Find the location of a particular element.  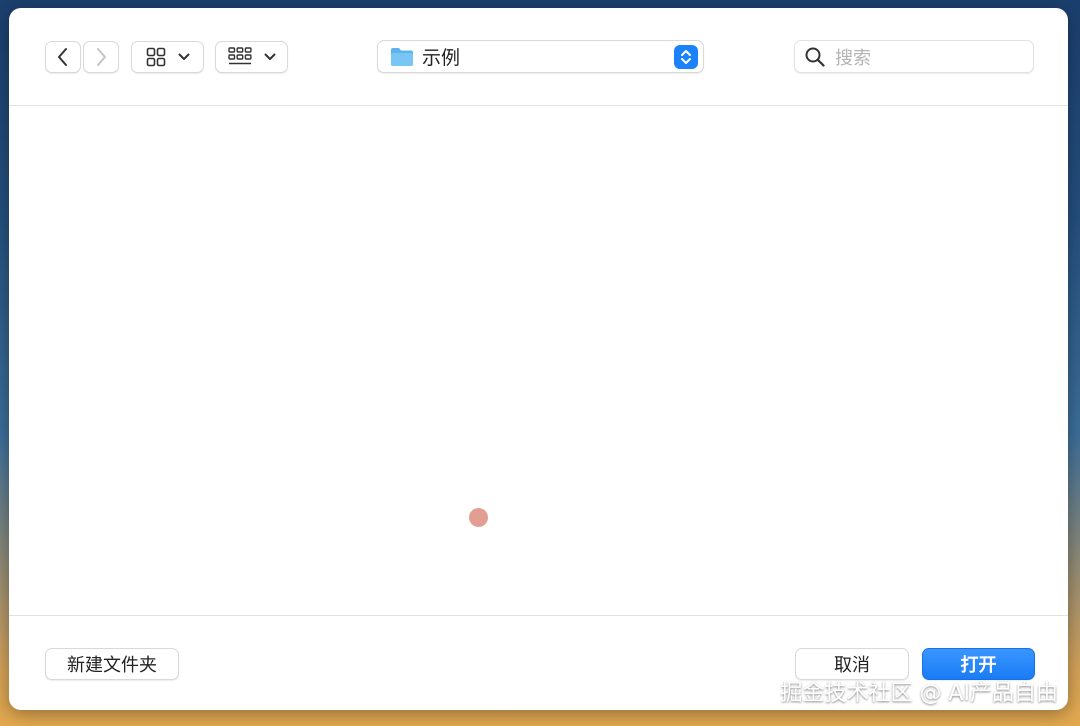

location-popup: 示例 is located at coordinates (540, 56).